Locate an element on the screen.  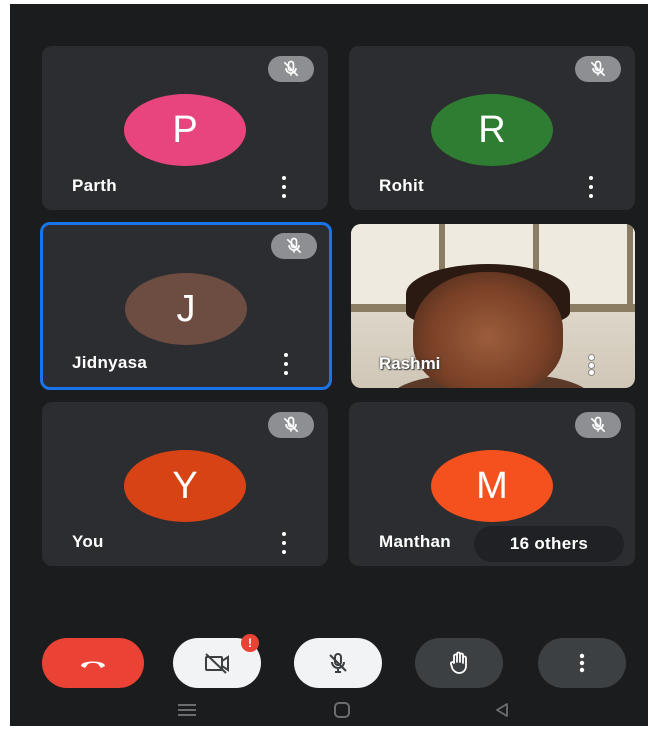
camera-off-icon is located at coordinates (217, 663).